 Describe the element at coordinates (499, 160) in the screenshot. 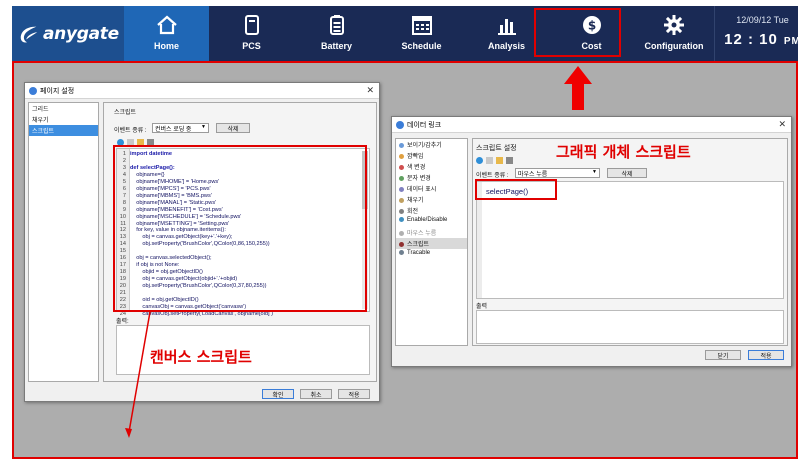

I see `folder-icon` at that location.